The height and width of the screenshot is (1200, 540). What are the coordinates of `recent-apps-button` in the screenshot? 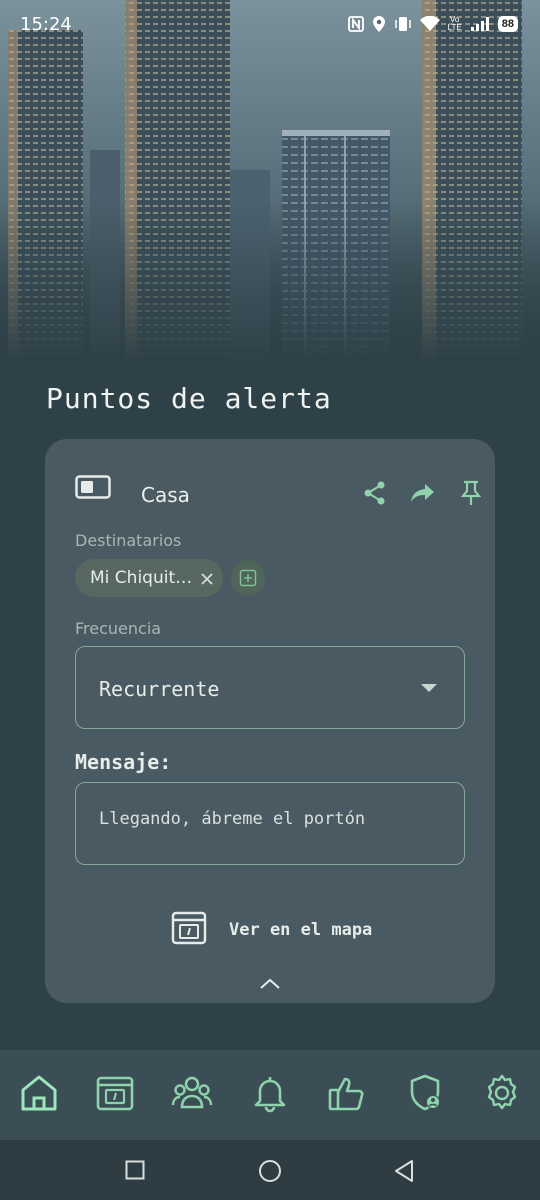 It's located at (135, 1172).